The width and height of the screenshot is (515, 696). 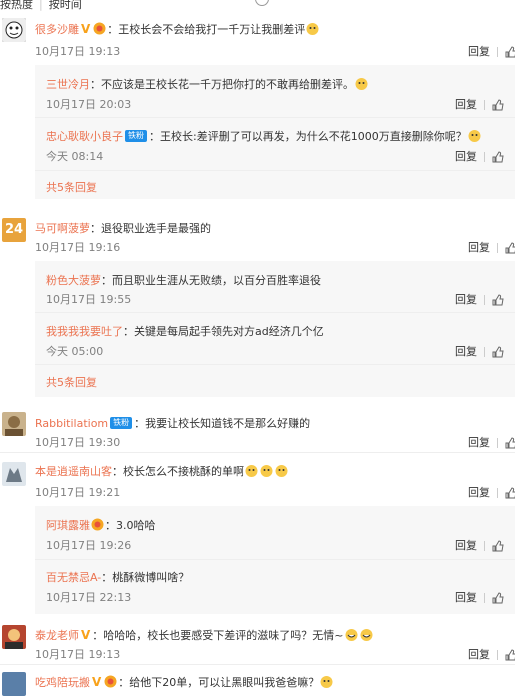 I want to click on comment-time: 10月17日 19:13, so click(x=78, y=654).